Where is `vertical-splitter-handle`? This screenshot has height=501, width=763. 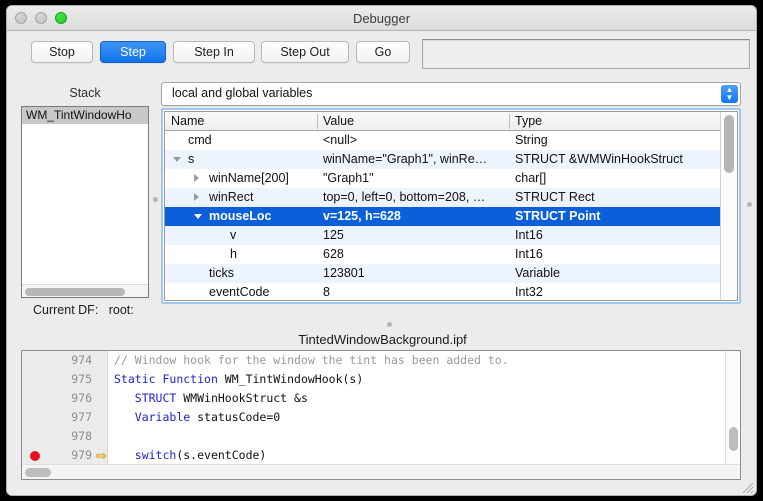 vertical-splitter-handle is located at coordinates (749, 204).